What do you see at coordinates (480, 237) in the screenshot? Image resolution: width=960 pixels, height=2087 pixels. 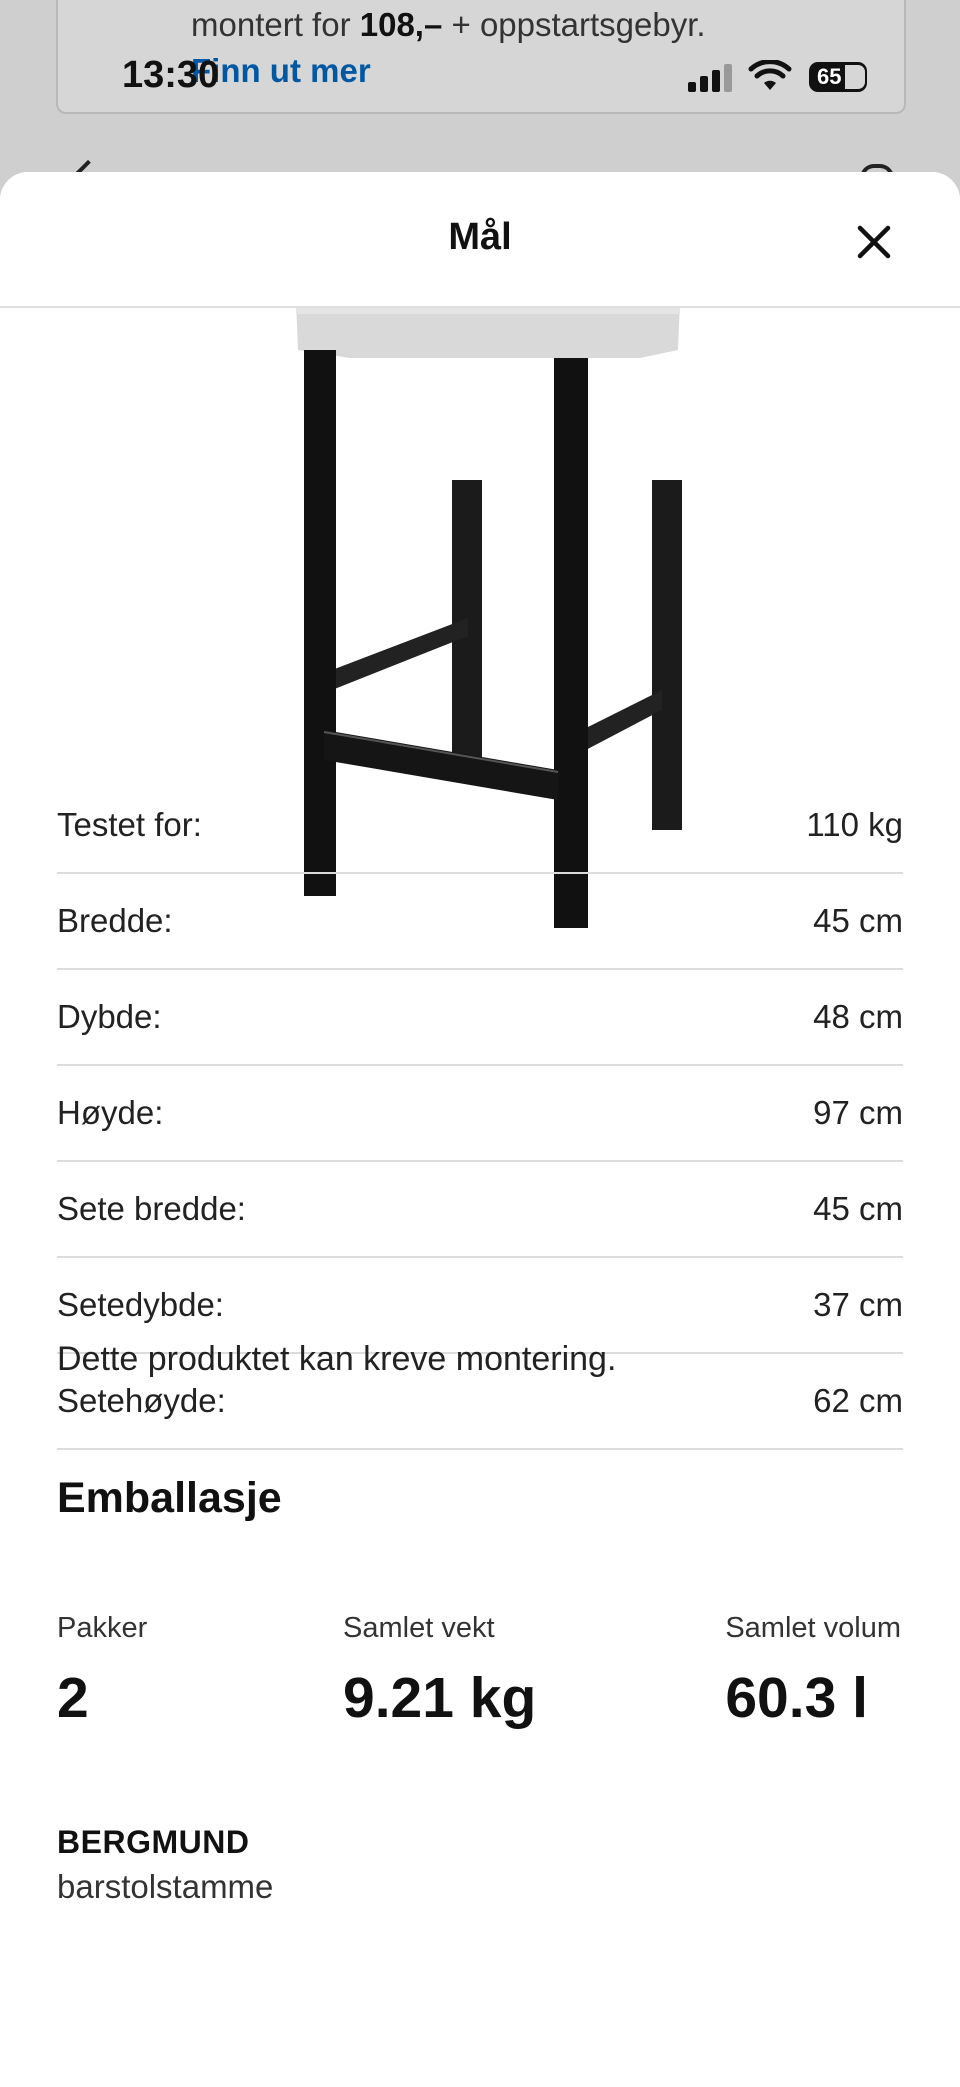 I see `sheet-title: Mål` at bounding box center [480, 237].